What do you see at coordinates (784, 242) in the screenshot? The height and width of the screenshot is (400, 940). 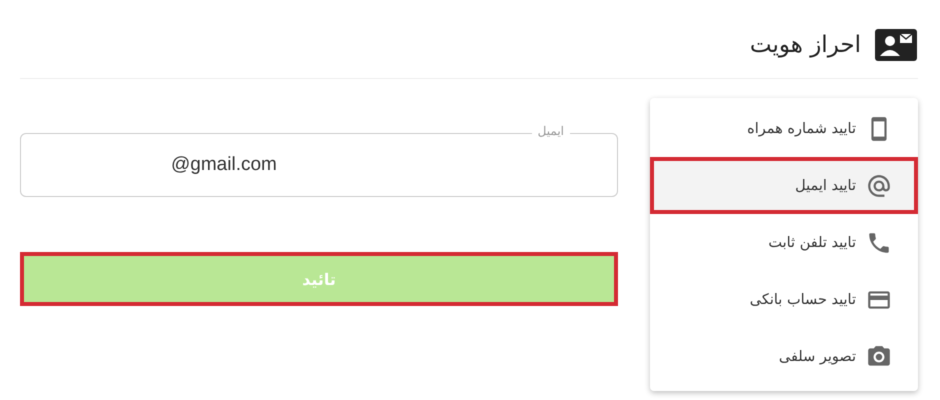 I see `menu-item: تایید تلفن ثابت` at bounding box center [784, 242].